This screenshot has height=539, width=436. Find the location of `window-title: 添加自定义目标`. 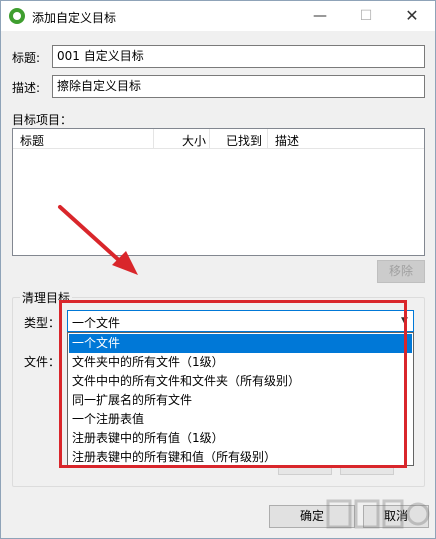

window-title: 添加自定义目标 is located at coordinates (74, 18).